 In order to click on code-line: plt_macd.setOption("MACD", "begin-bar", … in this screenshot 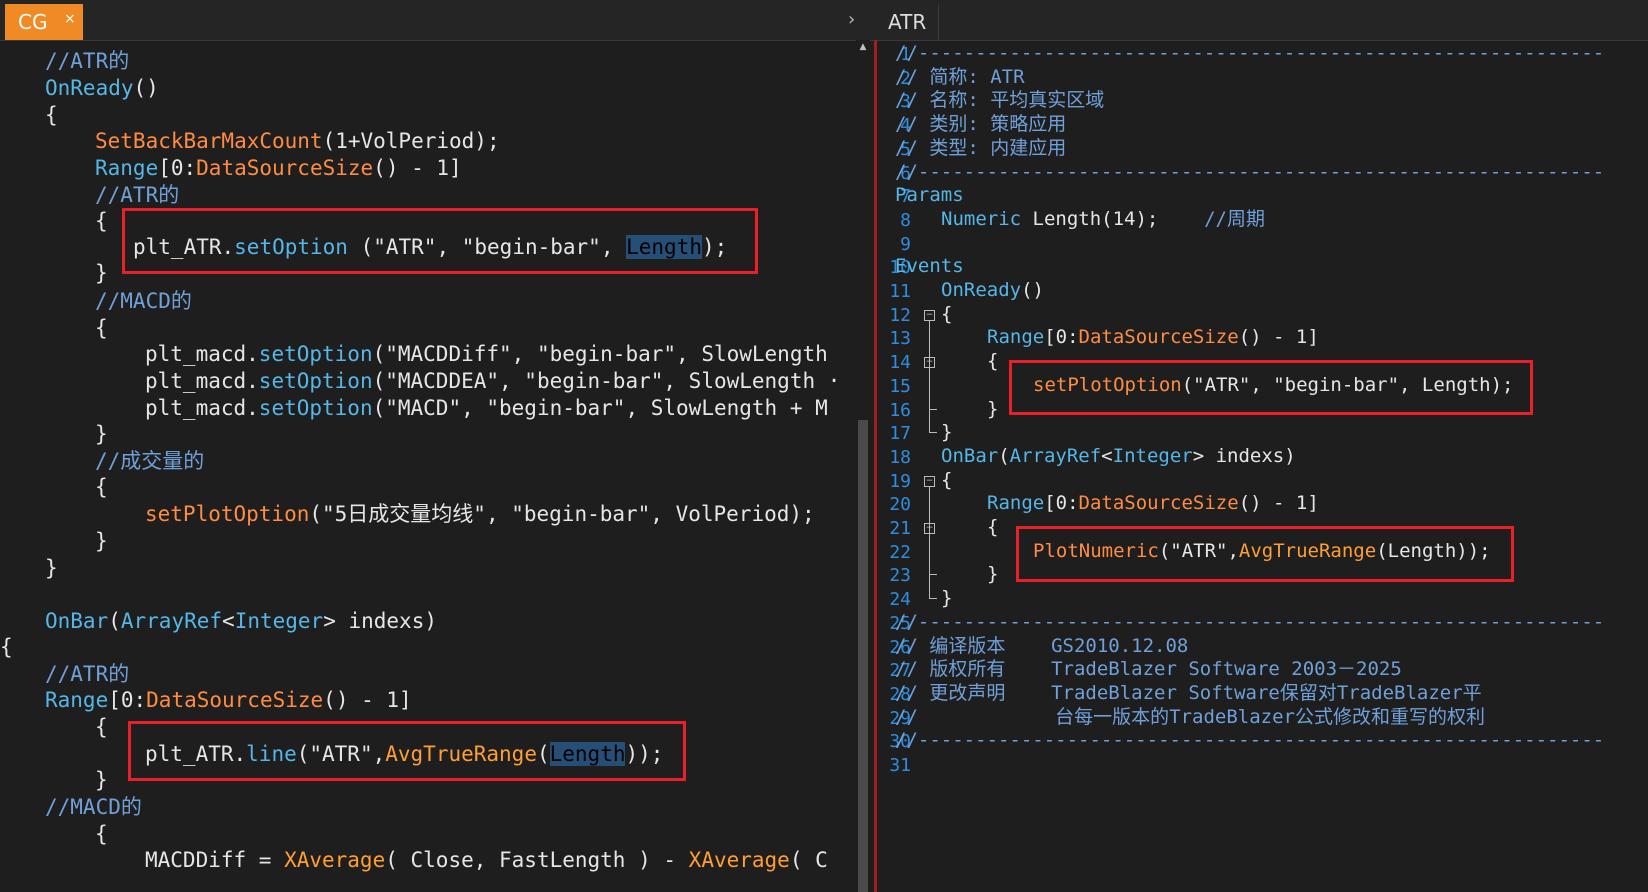, I will do `click(486, 408)`.